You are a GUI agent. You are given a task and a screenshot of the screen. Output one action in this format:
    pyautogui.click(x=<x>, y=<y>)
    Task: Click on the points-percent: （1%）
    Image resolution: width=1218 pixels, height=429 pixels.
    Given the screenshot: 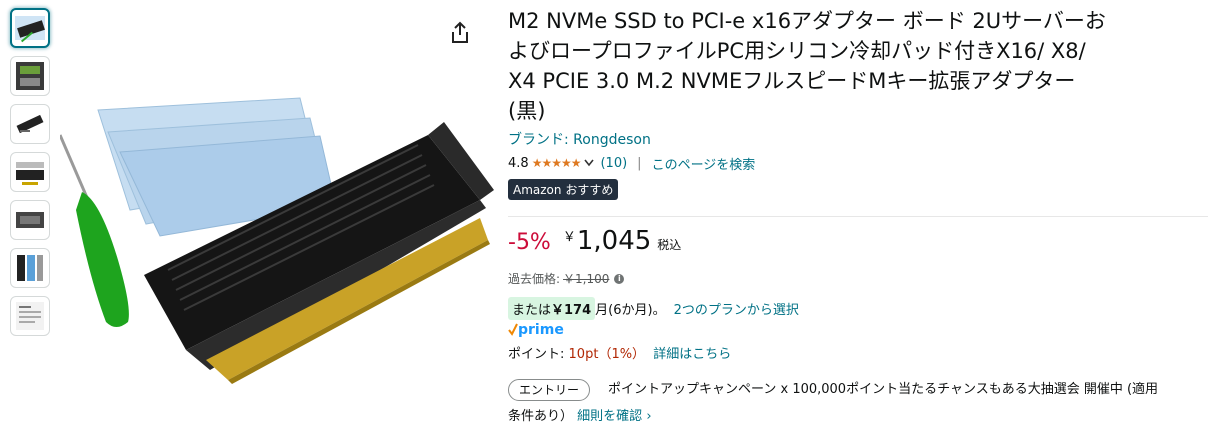 What is the action you would take?
    pyautogui.click(x=622, y=354)
    